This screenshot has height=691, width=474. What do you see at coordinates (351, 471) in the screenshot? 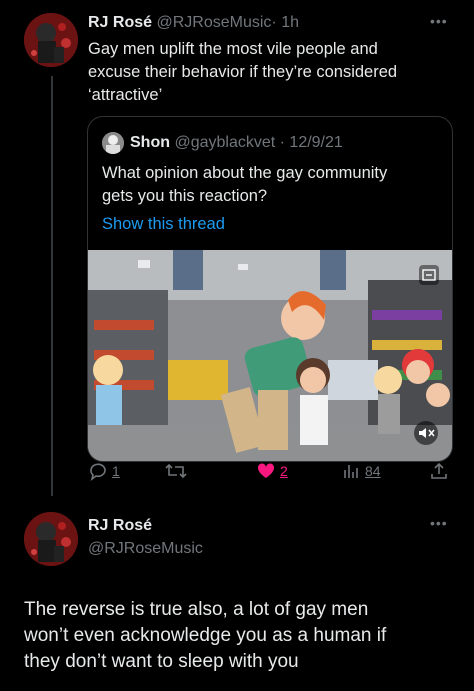
I see `views-icon` at bounding box center [351, 471].